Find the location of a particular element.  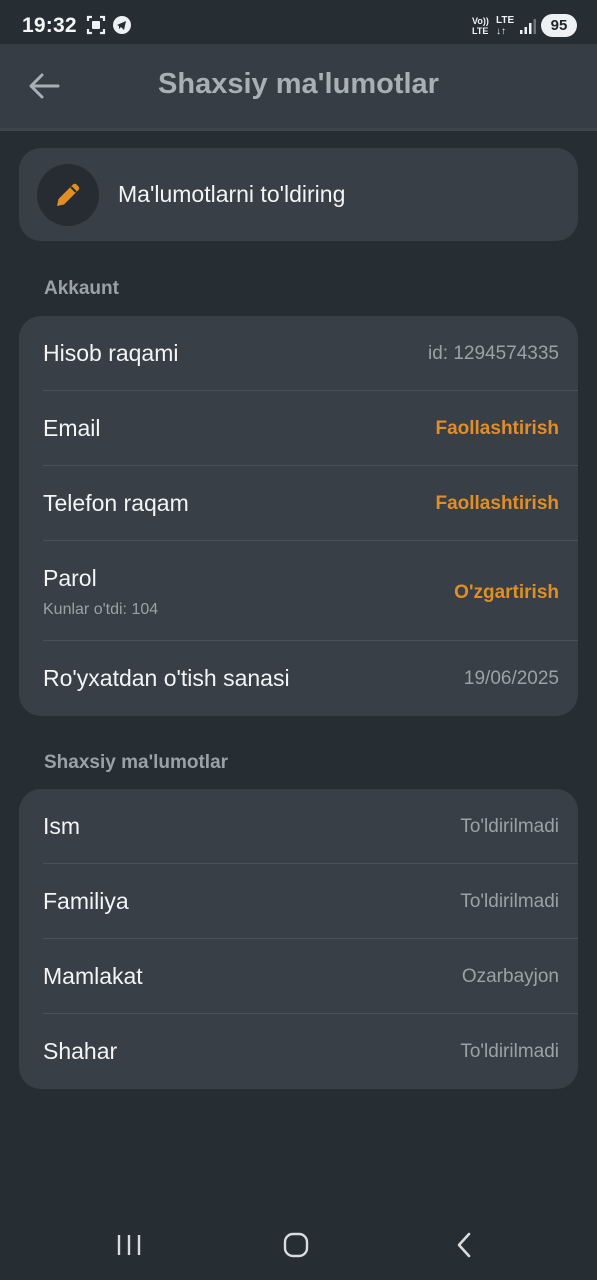

volte-icon: Vo)) LTE is located at coordinates (480, 26).